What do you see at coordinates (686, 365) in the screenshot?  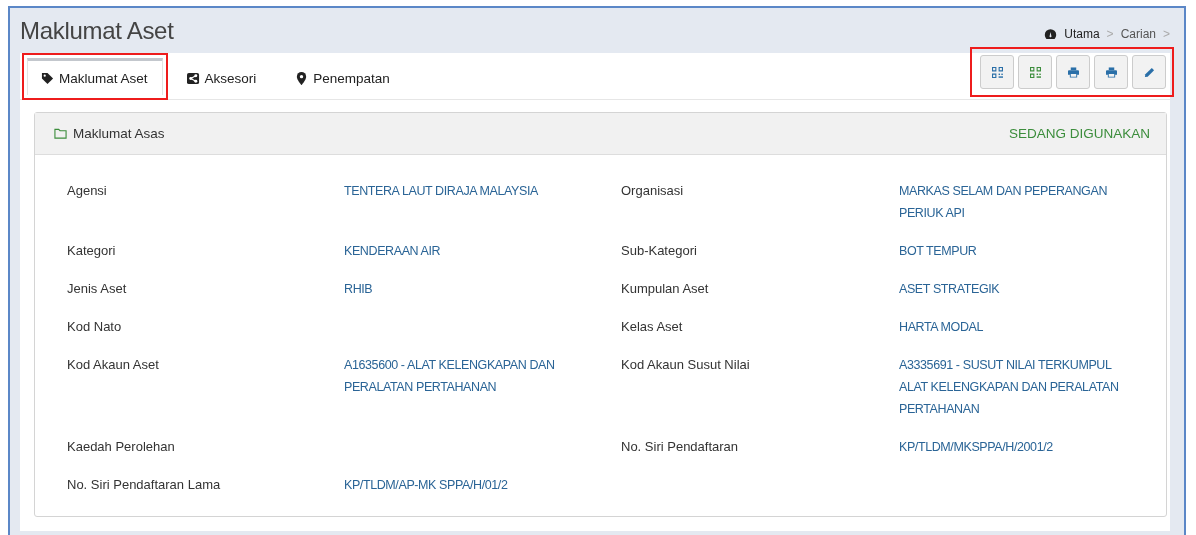 I see `field-label: Kod Akaun Susut Nilai` at bounding box center [686, 365].